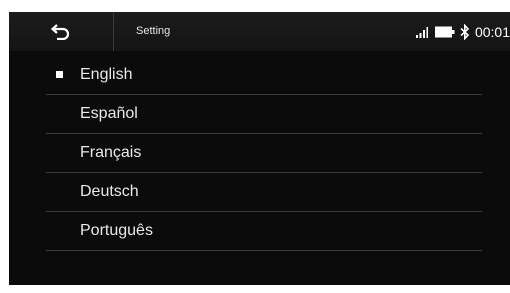 The height and width of the screenshot is (293, 510). Describe the element at coordinates (116, 230) in the screenshot. I see `language-label: Português` at that location.